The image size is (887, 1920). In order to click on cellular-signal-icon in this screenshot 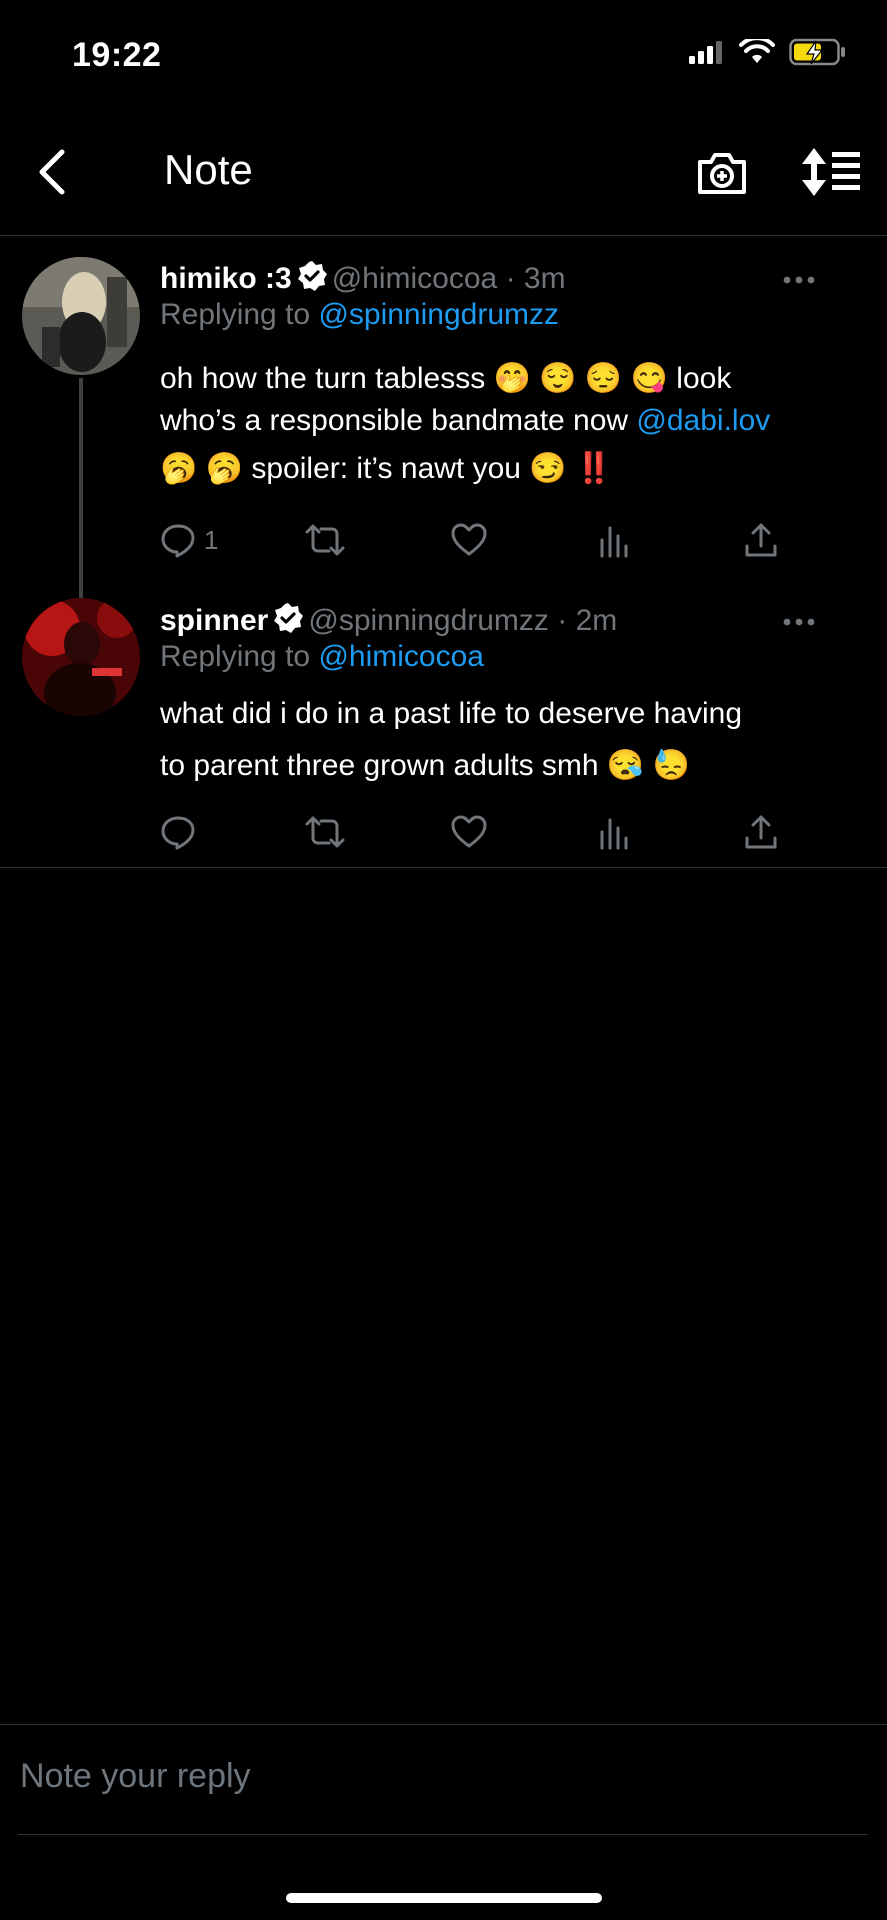, I will do `click(705, 52)`.